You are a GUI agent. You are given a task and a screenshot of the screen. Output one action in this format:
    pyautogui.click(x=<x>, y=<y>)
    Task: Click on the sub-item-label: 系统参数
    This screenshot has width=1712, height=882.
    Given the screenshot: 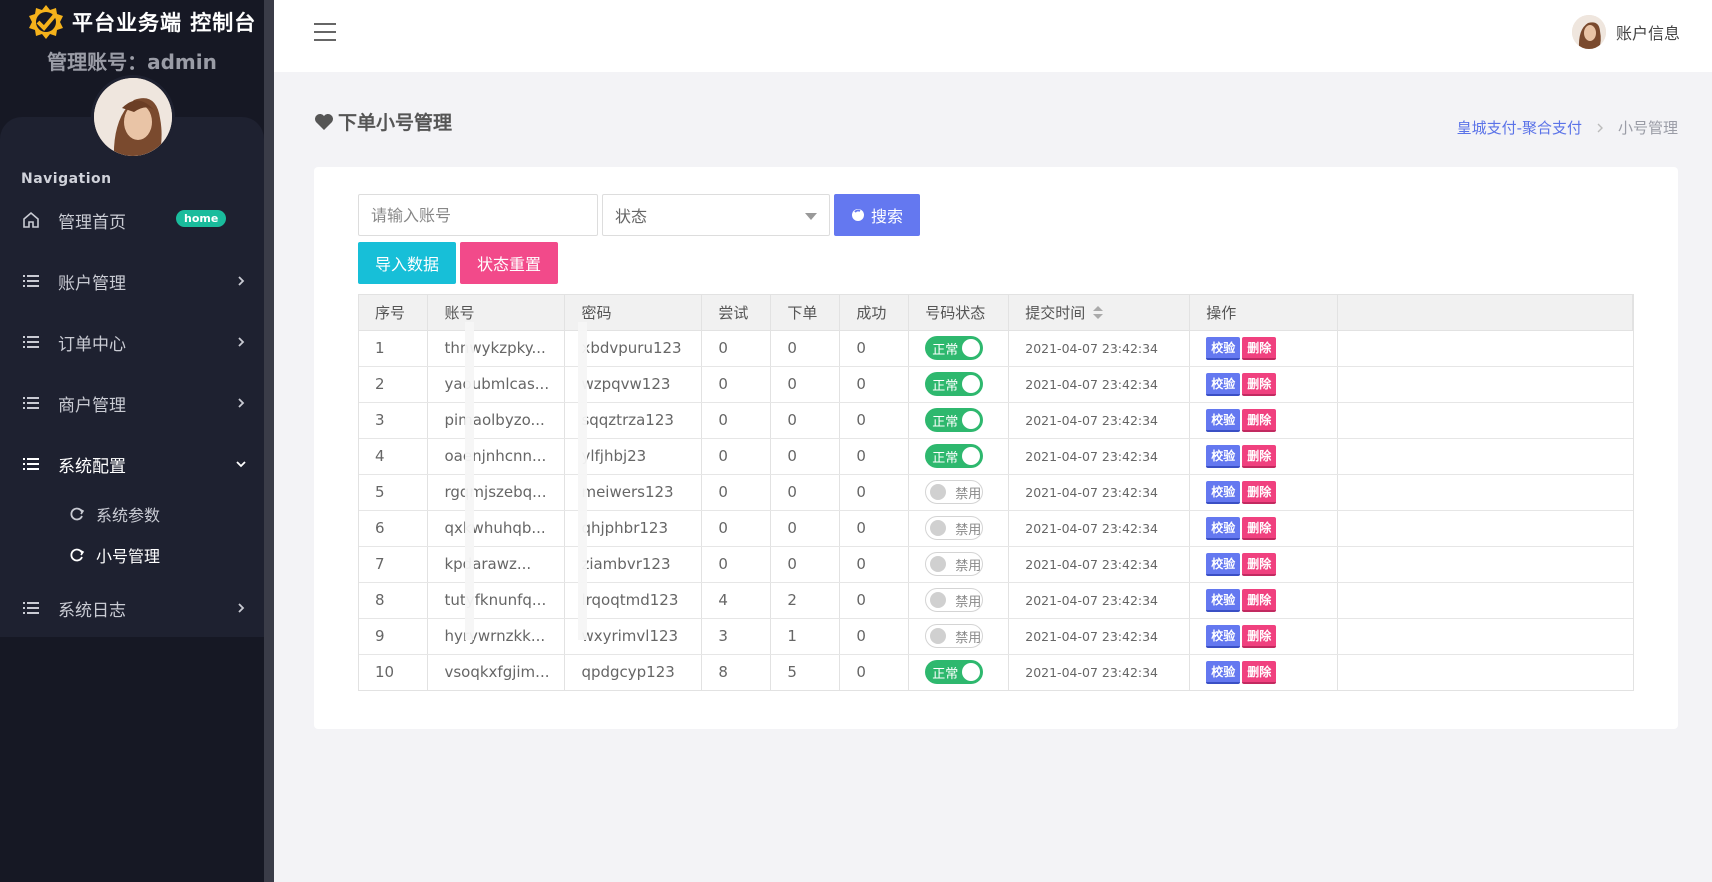 What is the action you would take?
    pyautogui.click(x=128, y=515)
    